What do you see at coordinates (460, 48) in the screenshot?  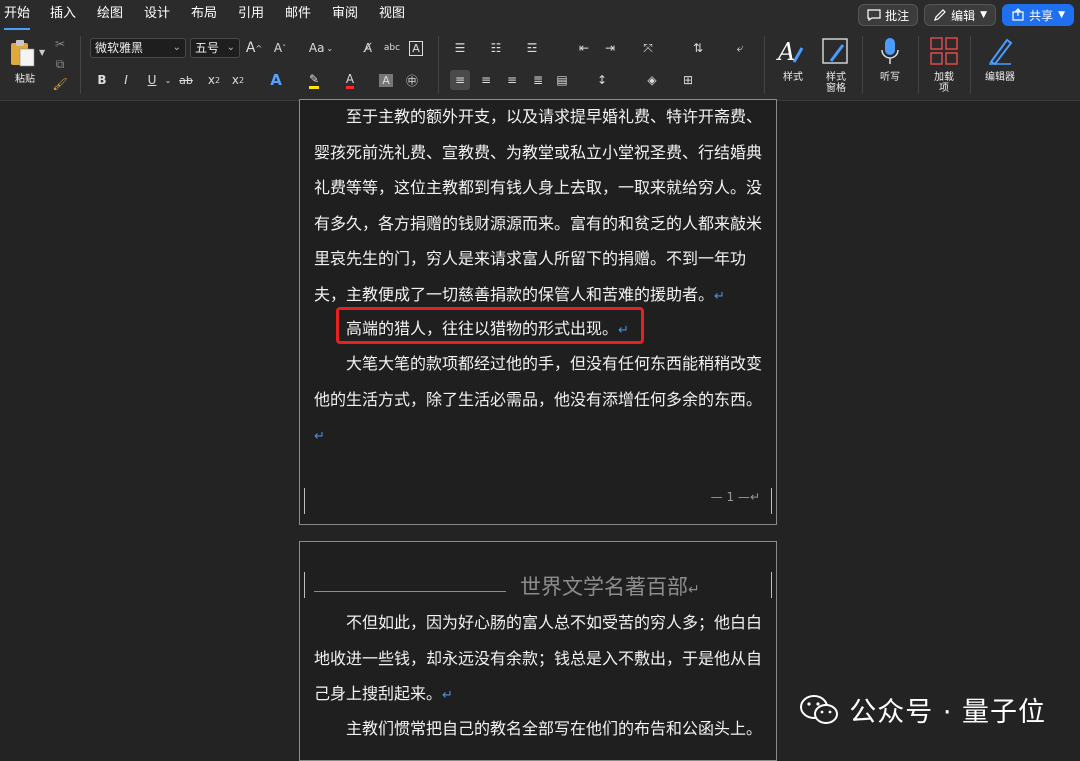 I see `bullets-icon: ☰` at bounding box center [460, 48].